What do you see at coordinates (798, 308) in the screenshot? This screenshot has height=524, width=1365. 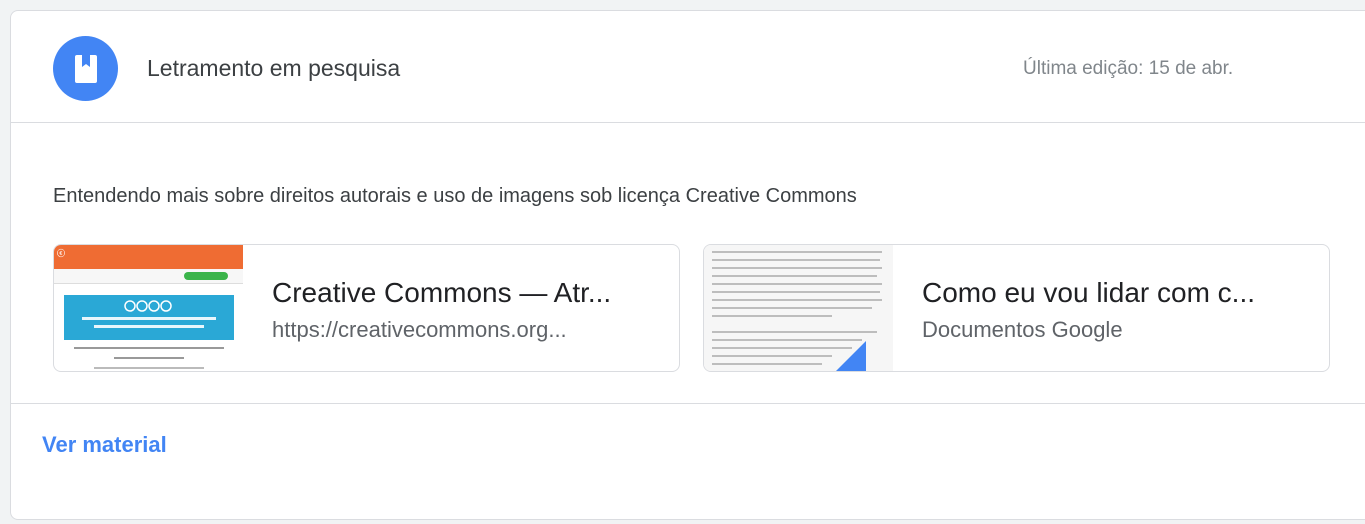 I see `google-doc-thumbnail` at bounding box center [798, 308].